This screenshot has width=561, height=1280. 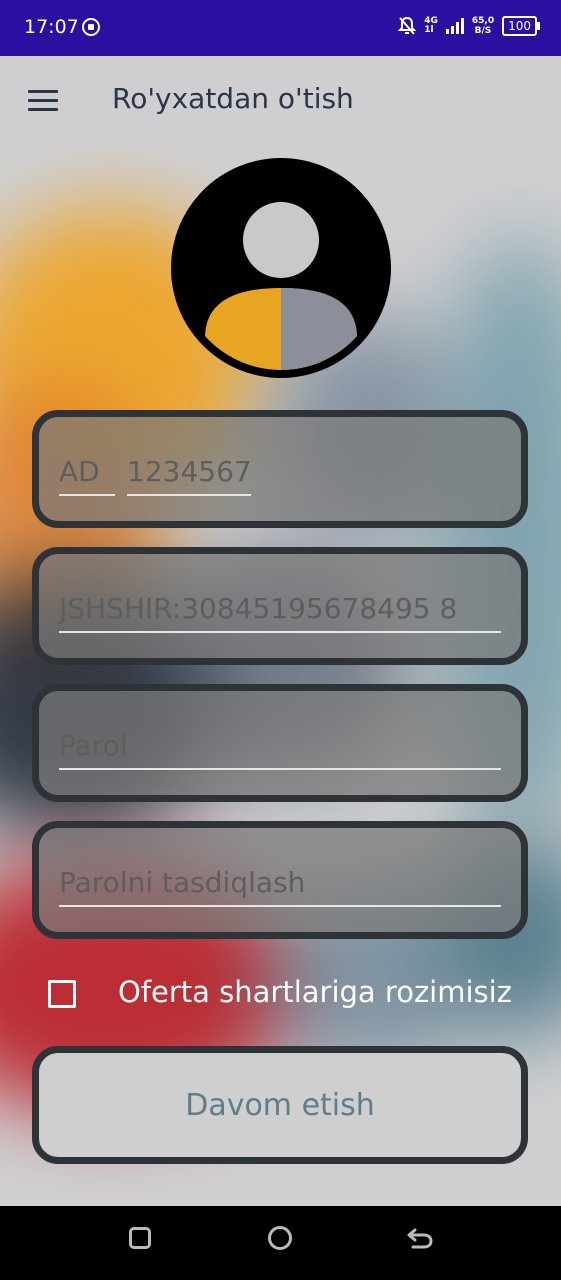 I want to click on continue-button: Davom etish, so click(x=280, y=1105).